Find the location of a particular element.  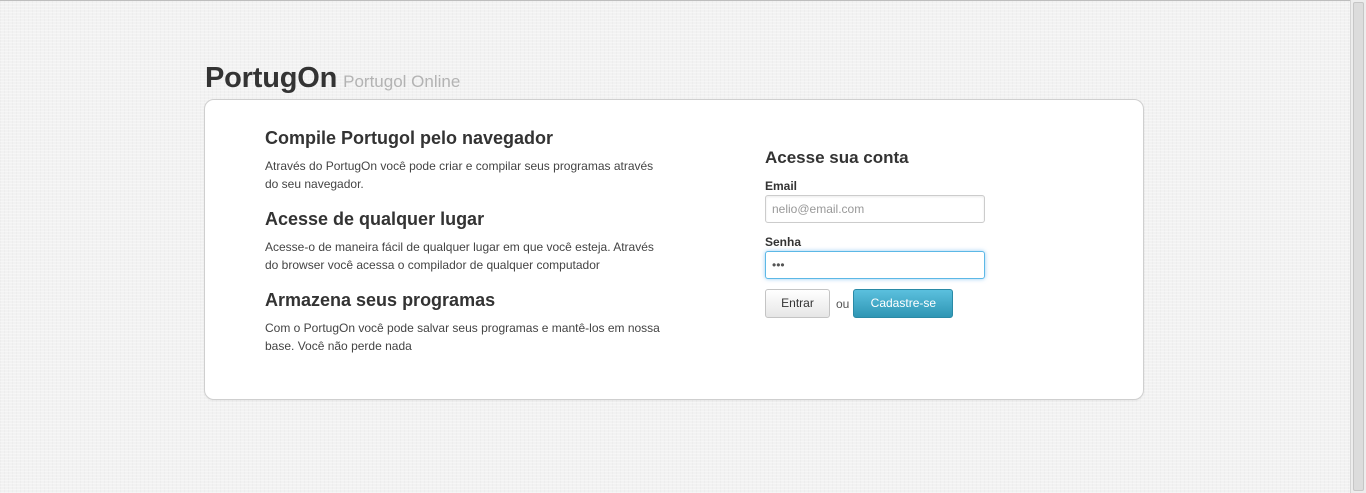

vertical-scrollbar is located at coordinates (1358, 246).